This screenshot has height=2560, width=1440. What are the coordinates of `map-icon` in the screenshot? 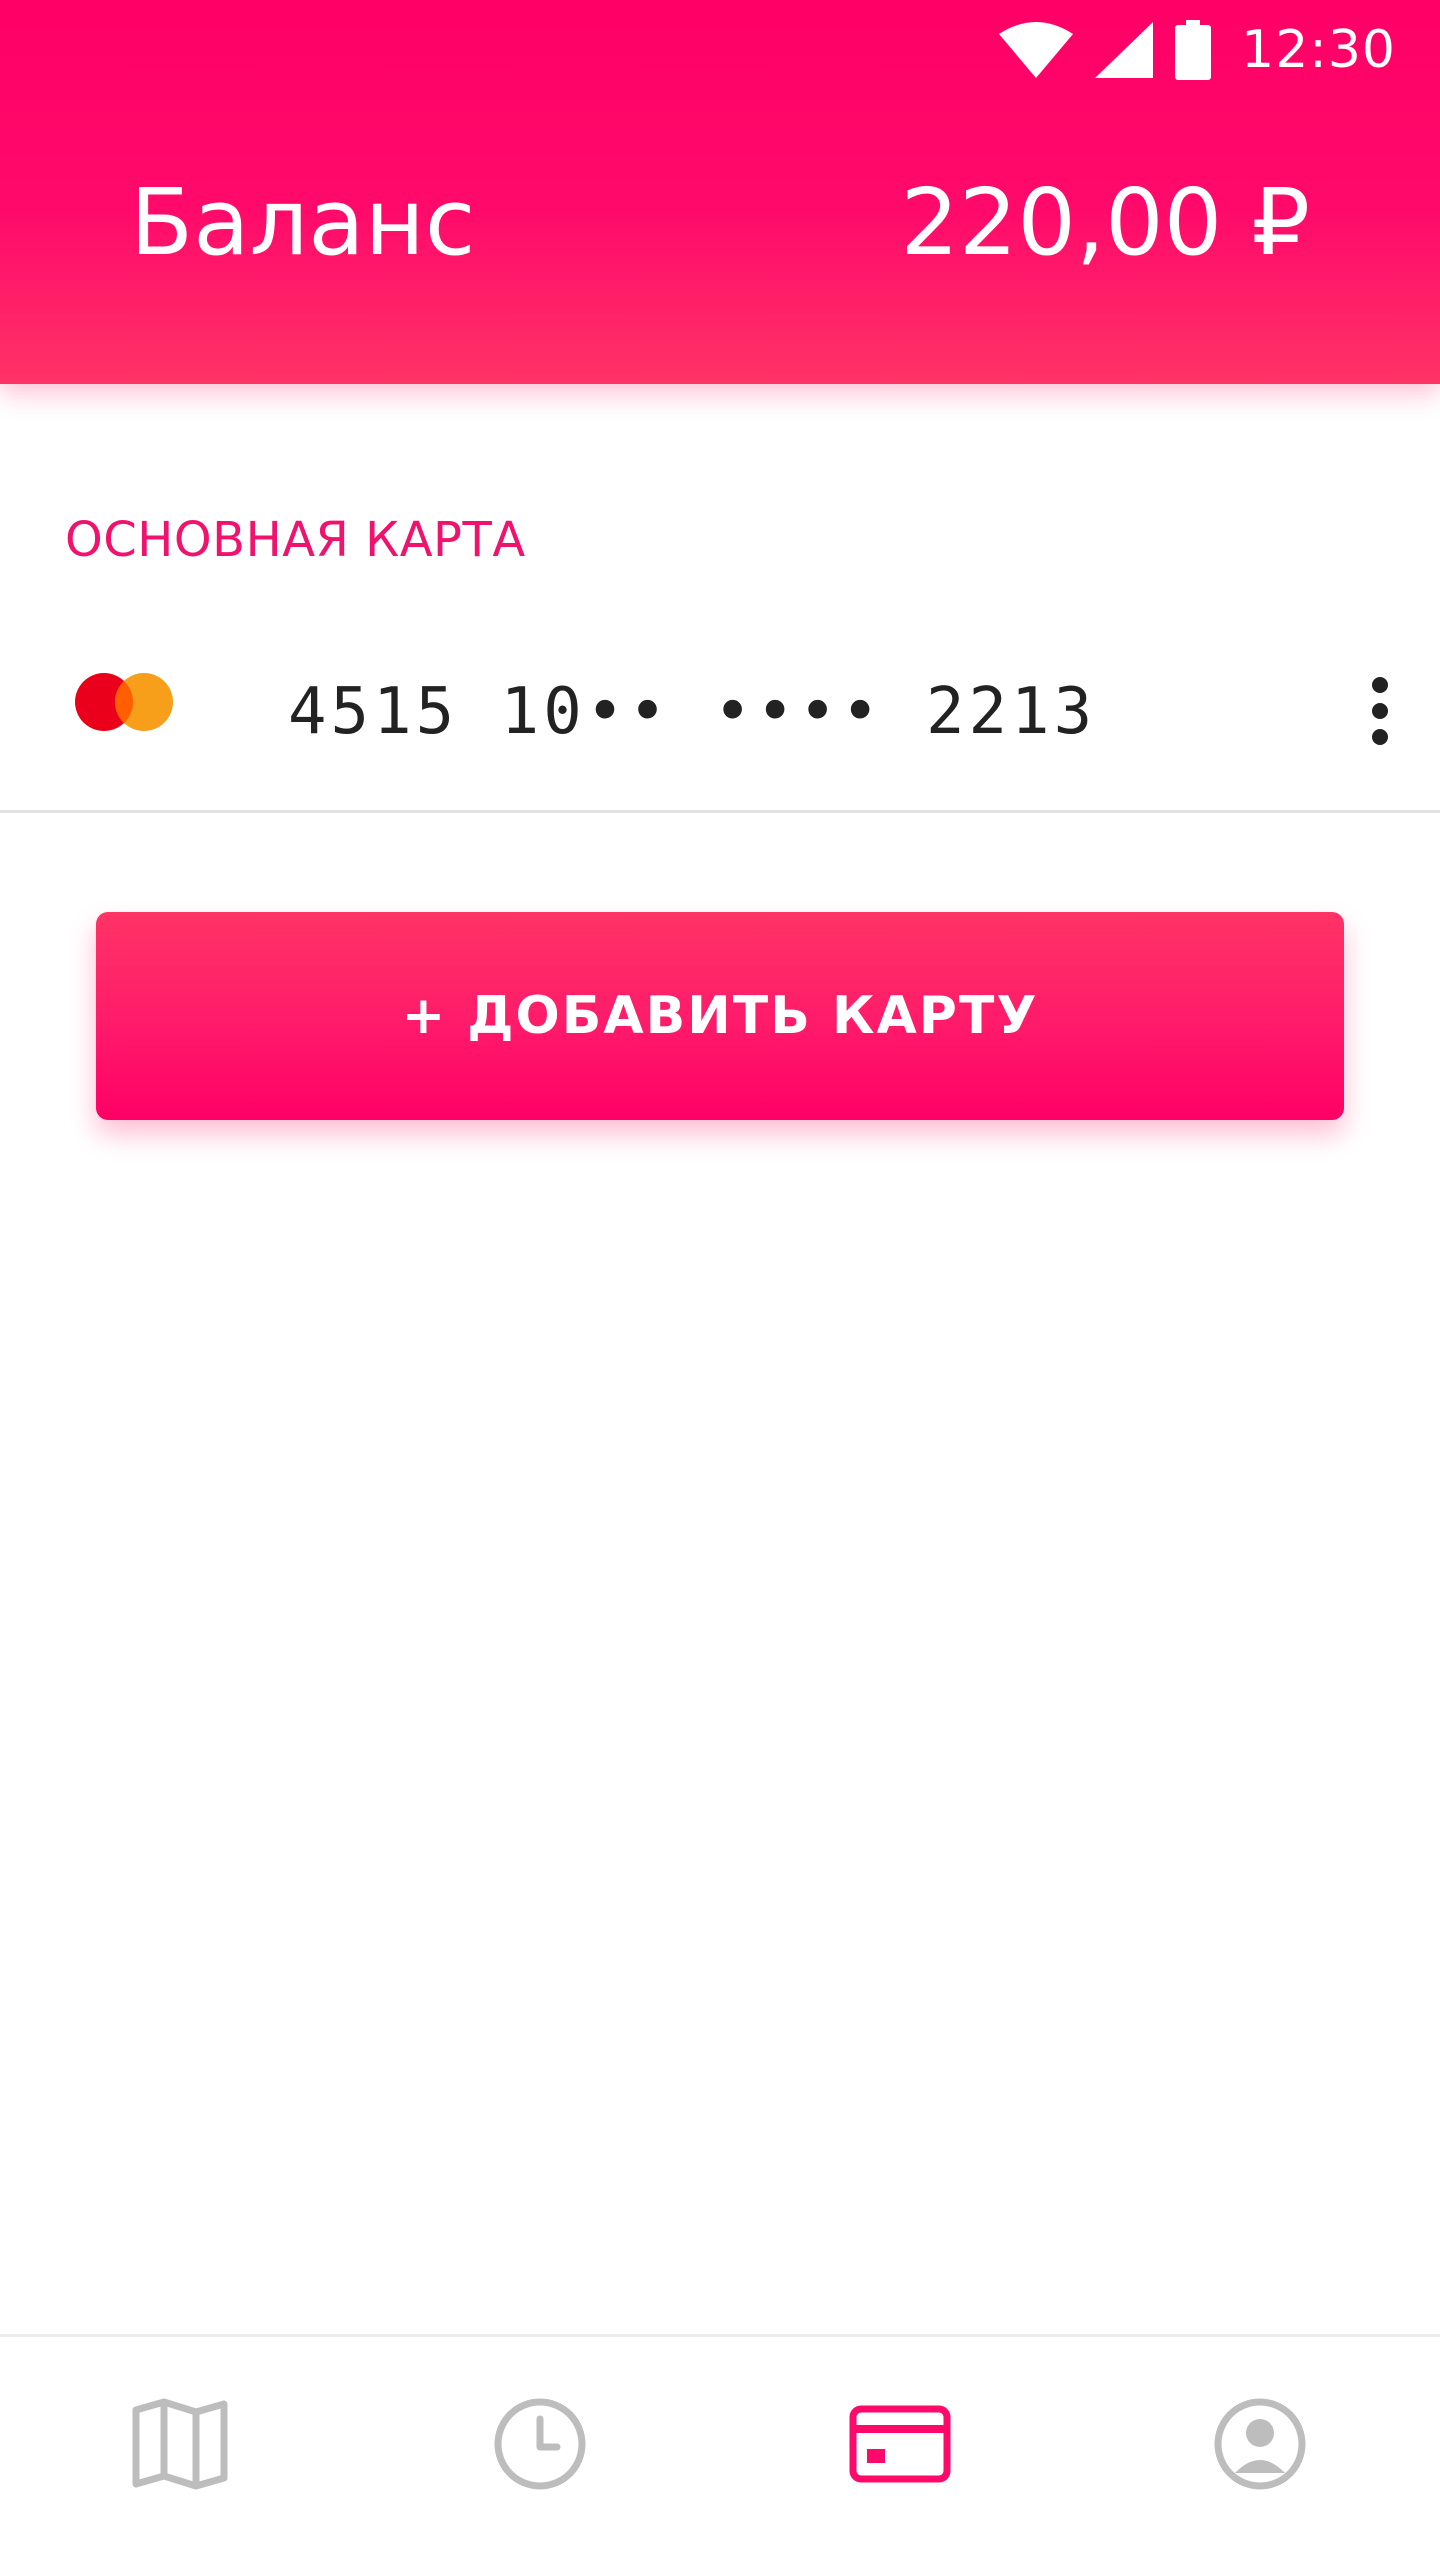 It's located at (180, 2444).